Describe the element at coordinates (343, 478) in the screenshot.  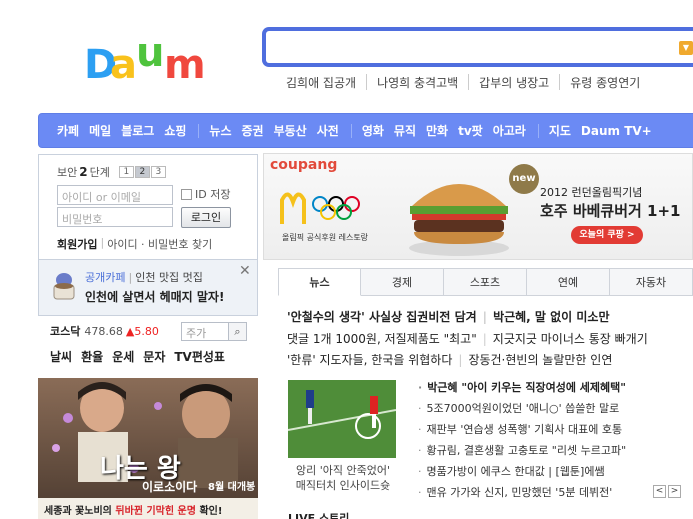
I see `thumbnail-caption: 앙리 '아직 안죽었어' 매직터치 인사이드슛` at that location.